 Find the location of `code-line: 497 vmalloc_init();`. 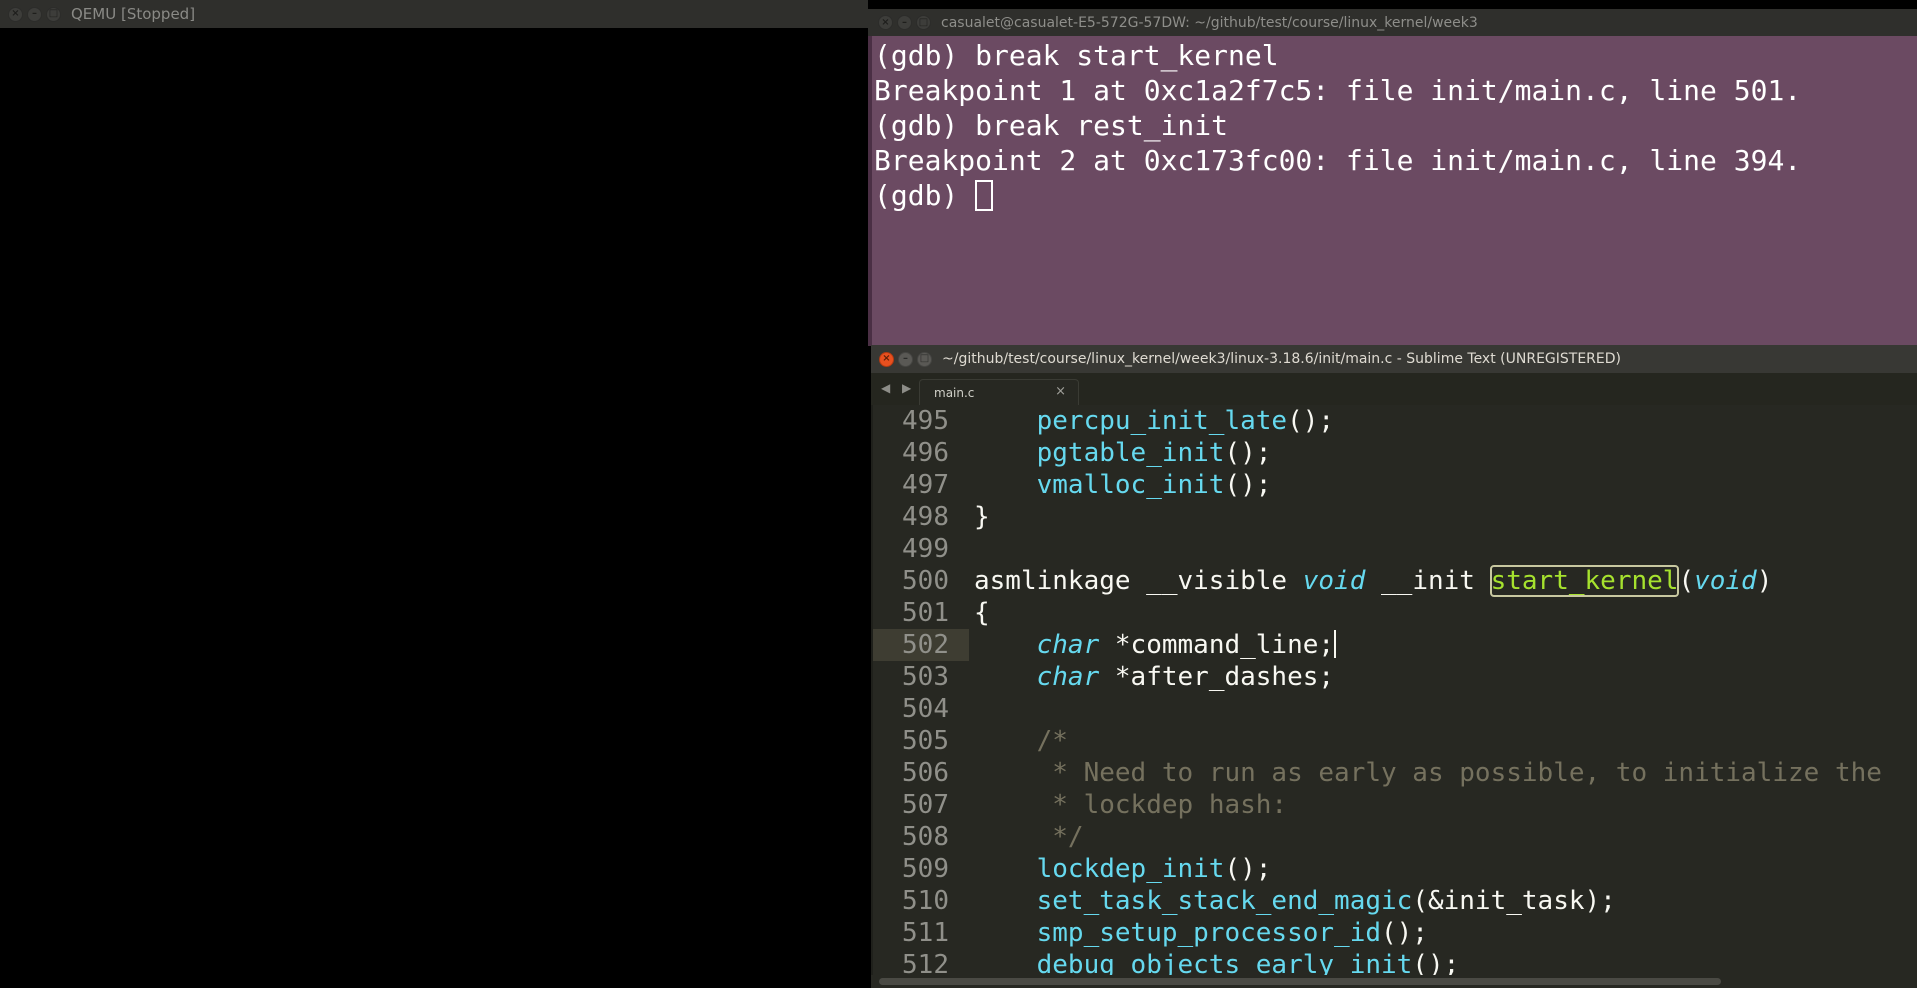

code-line: 497 vmalloc_init(); is located at coordinates (1395, 485).